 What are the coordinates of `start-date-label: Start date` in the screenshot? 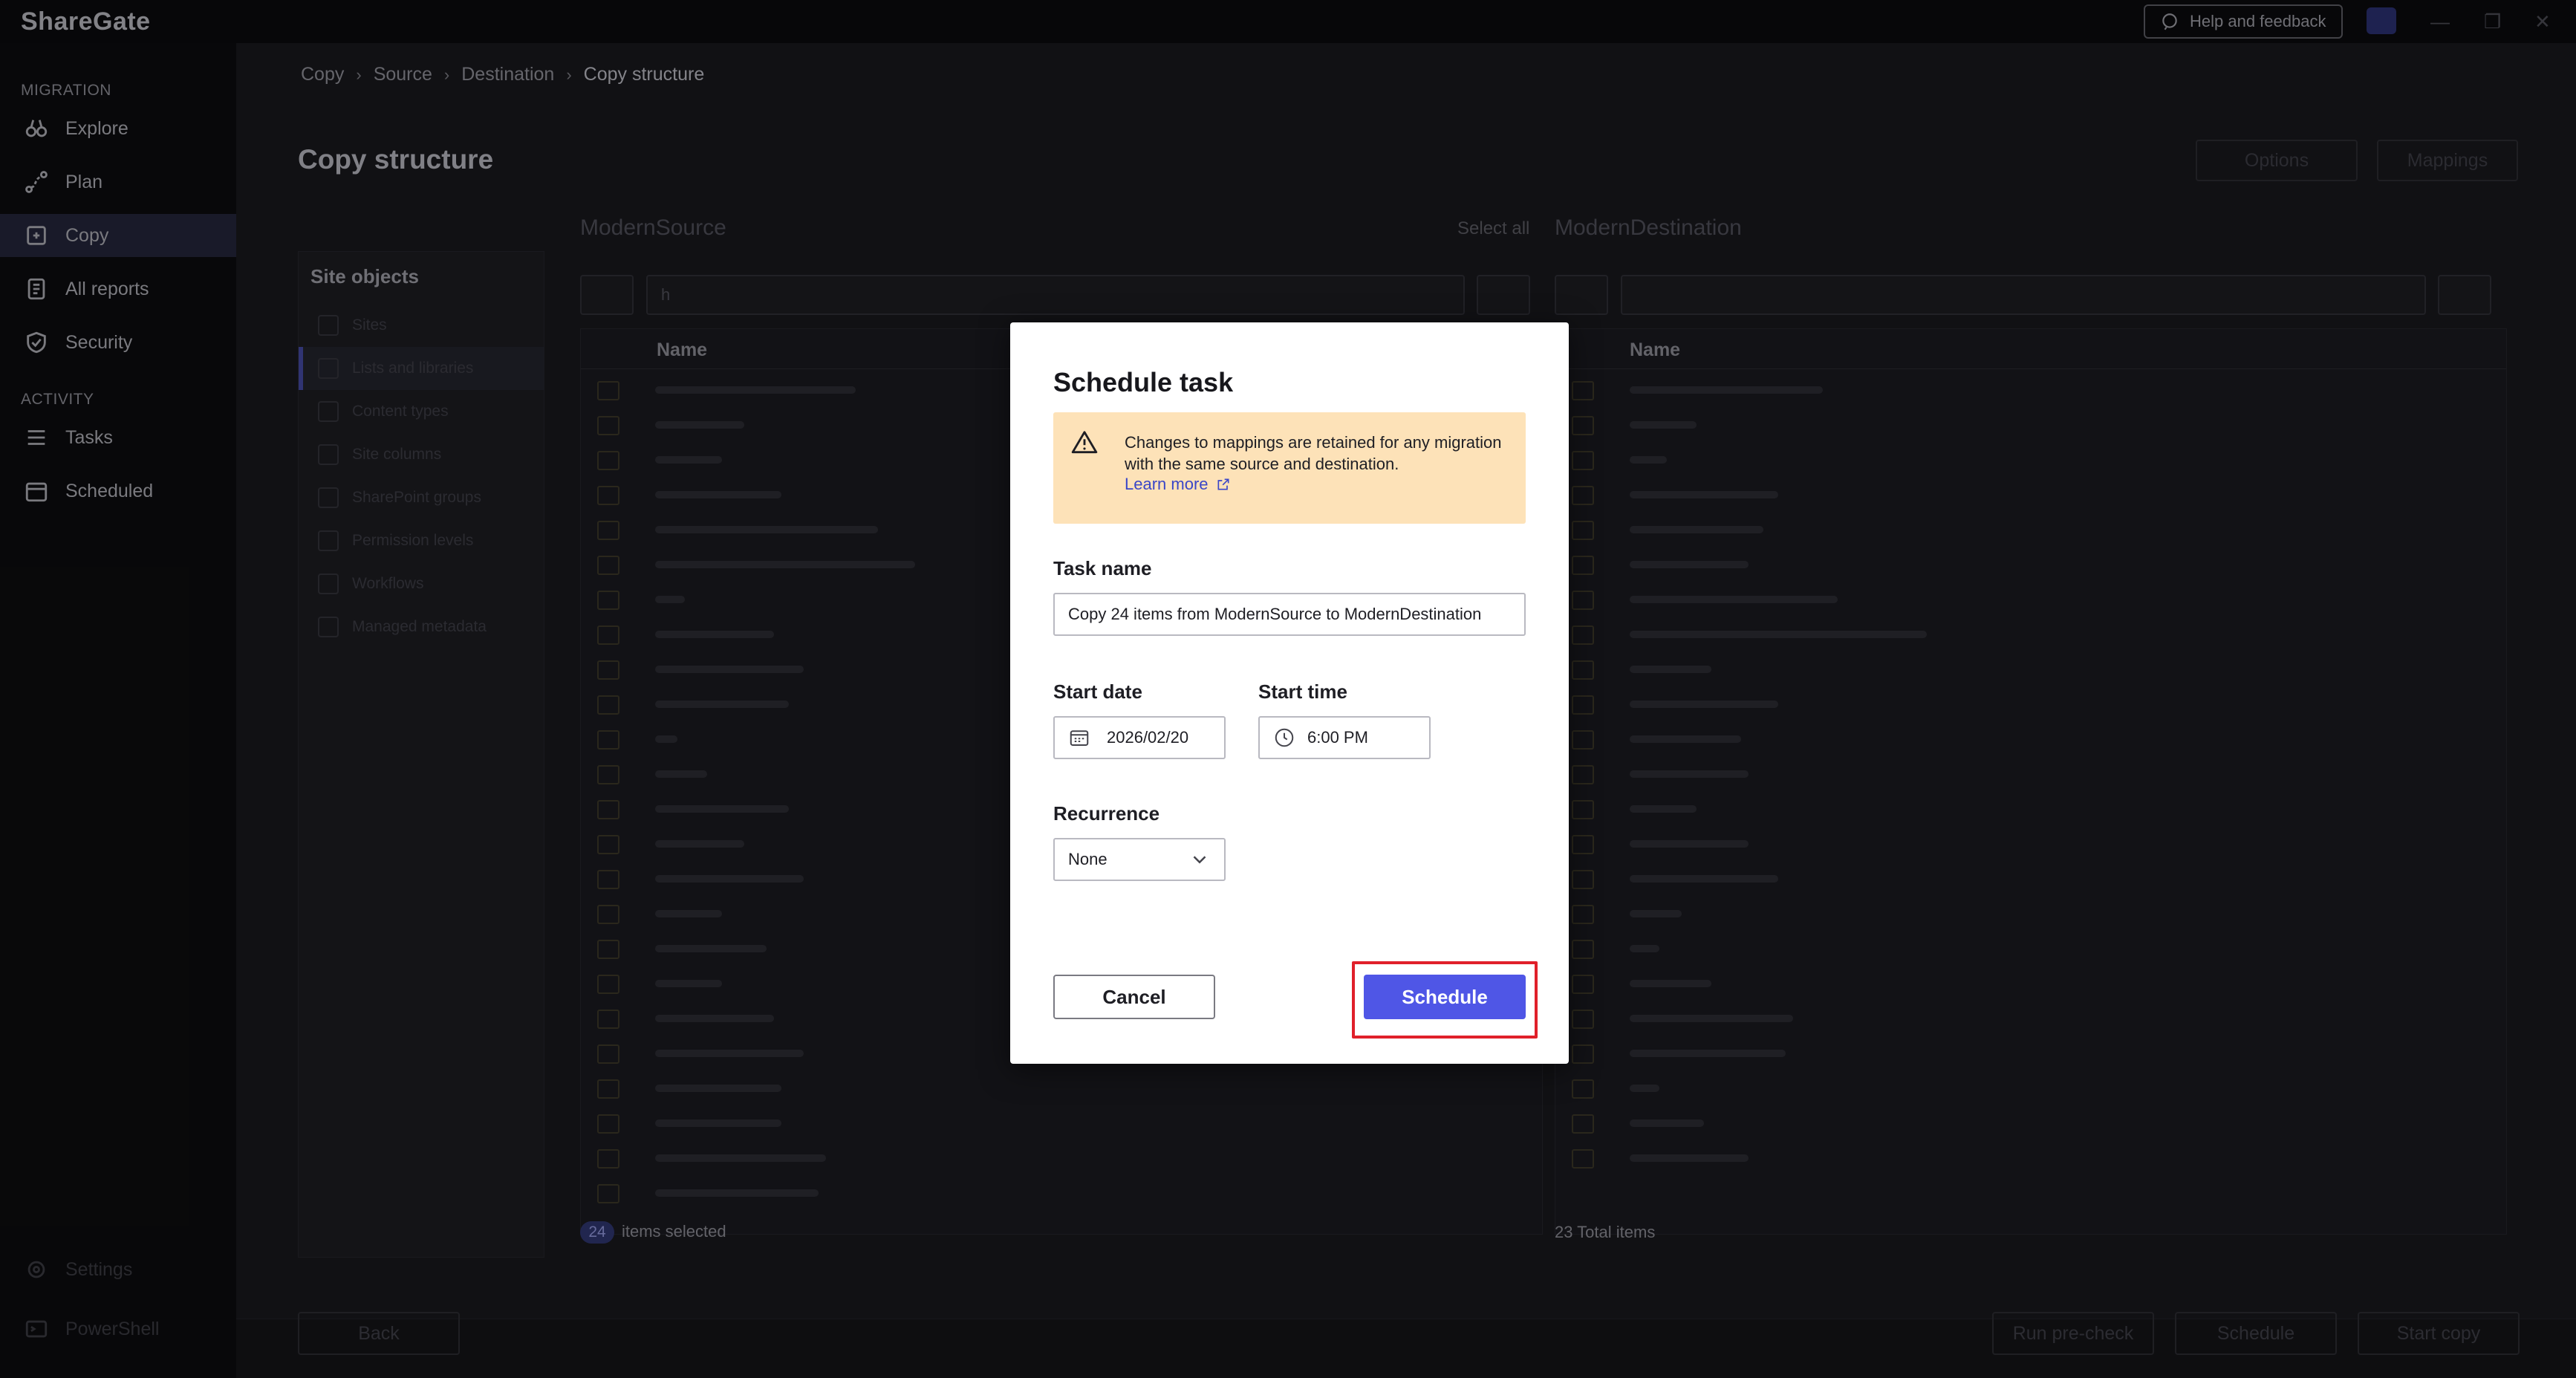 It's located at (1097, 691).